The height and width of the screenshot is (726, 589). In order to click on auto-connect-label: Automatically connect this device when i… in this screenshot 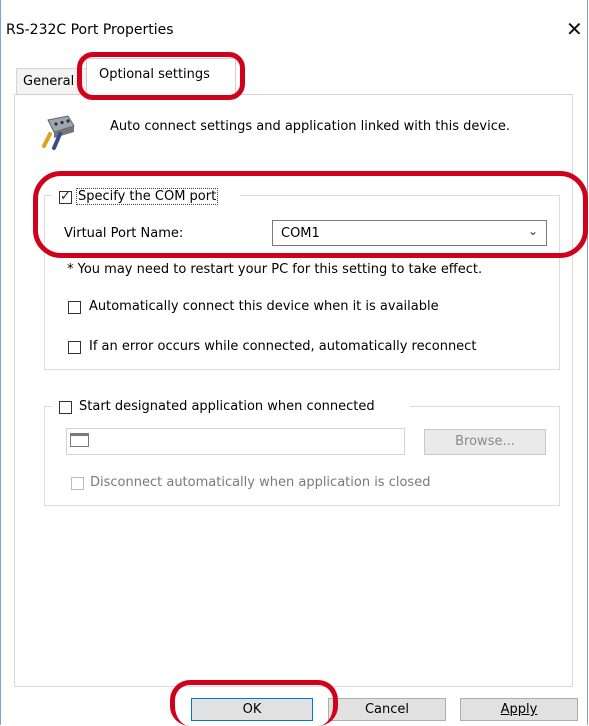, I will do `click(264, 306)`.